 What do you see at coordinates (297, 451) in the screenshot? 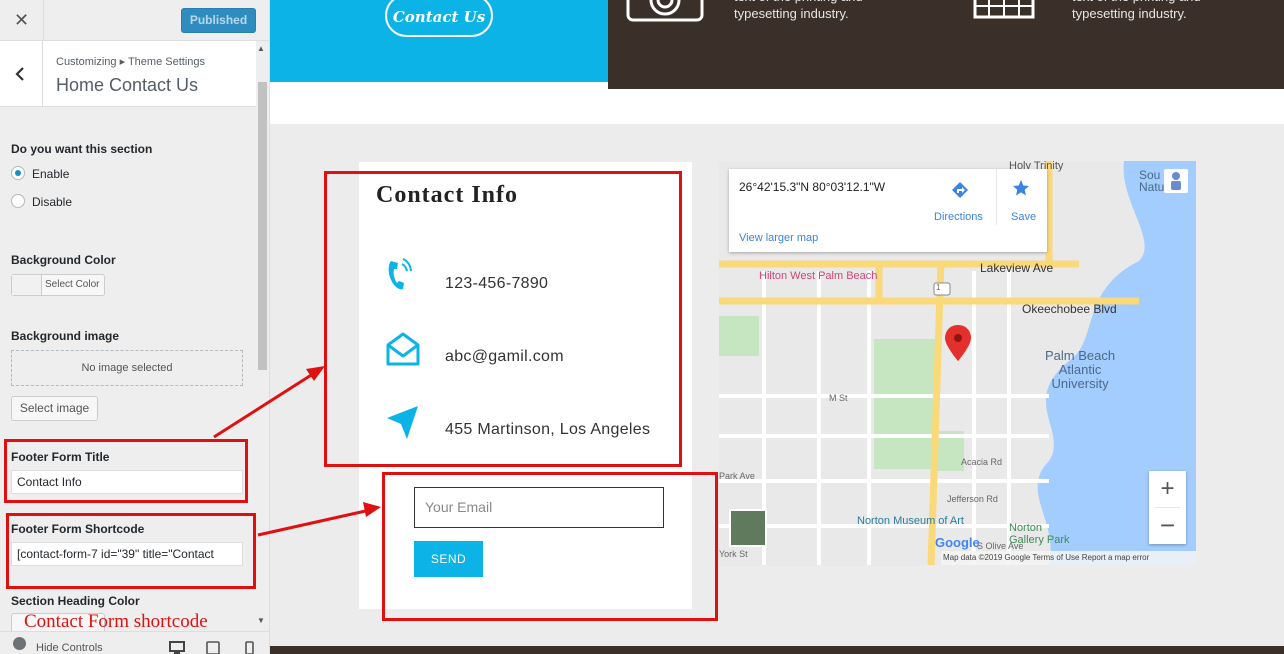
I see `annotation-arrows` at bounding box center [297, 451].